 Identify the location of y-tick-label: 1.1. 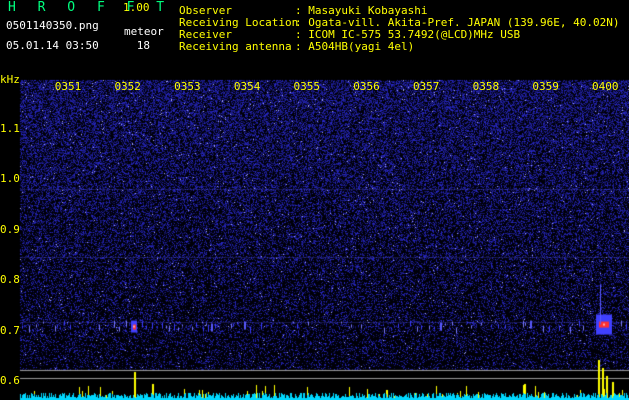
(10, 128).